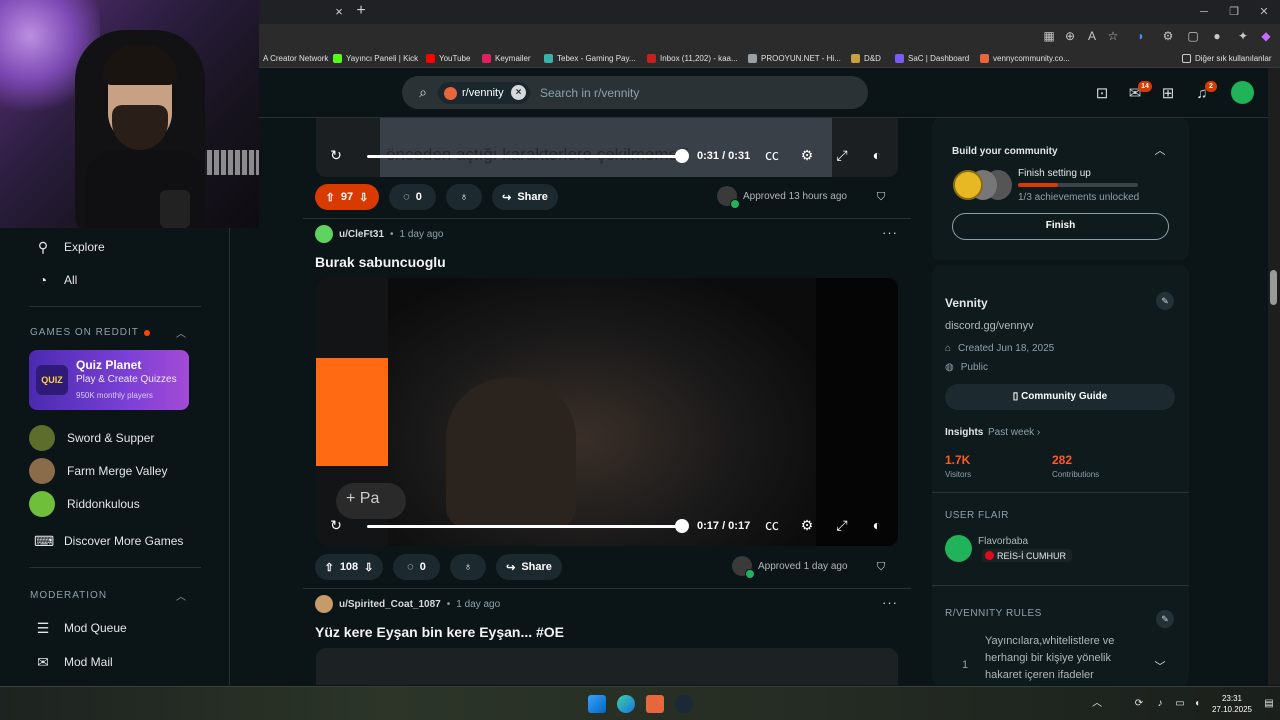 The image size is (1280, 720). I want to click on flair-tag: REİS-İ CUMHUR, so click(1027, 555).